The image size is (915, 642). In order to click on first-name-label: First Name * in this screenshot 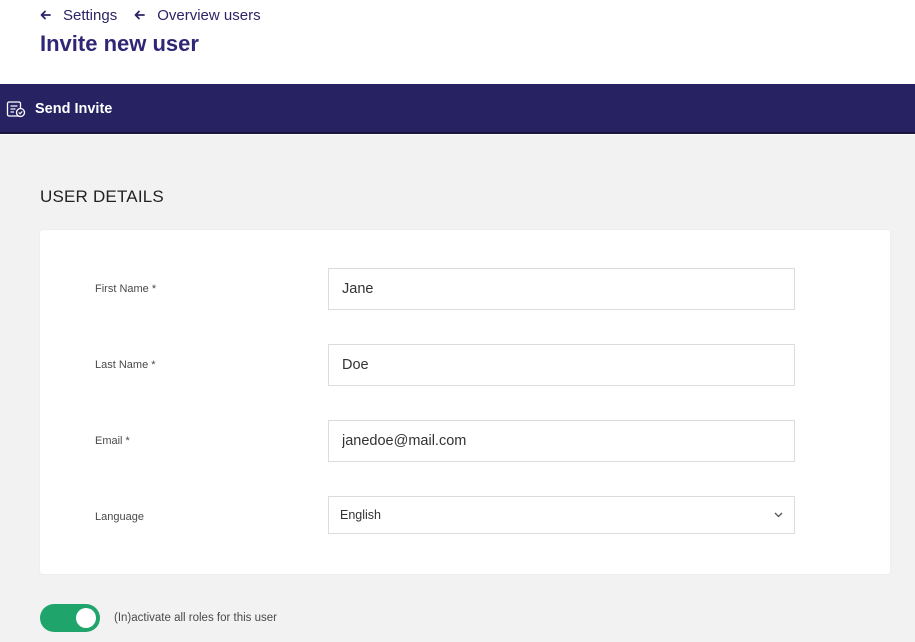, I will do `click(126, 289)`.